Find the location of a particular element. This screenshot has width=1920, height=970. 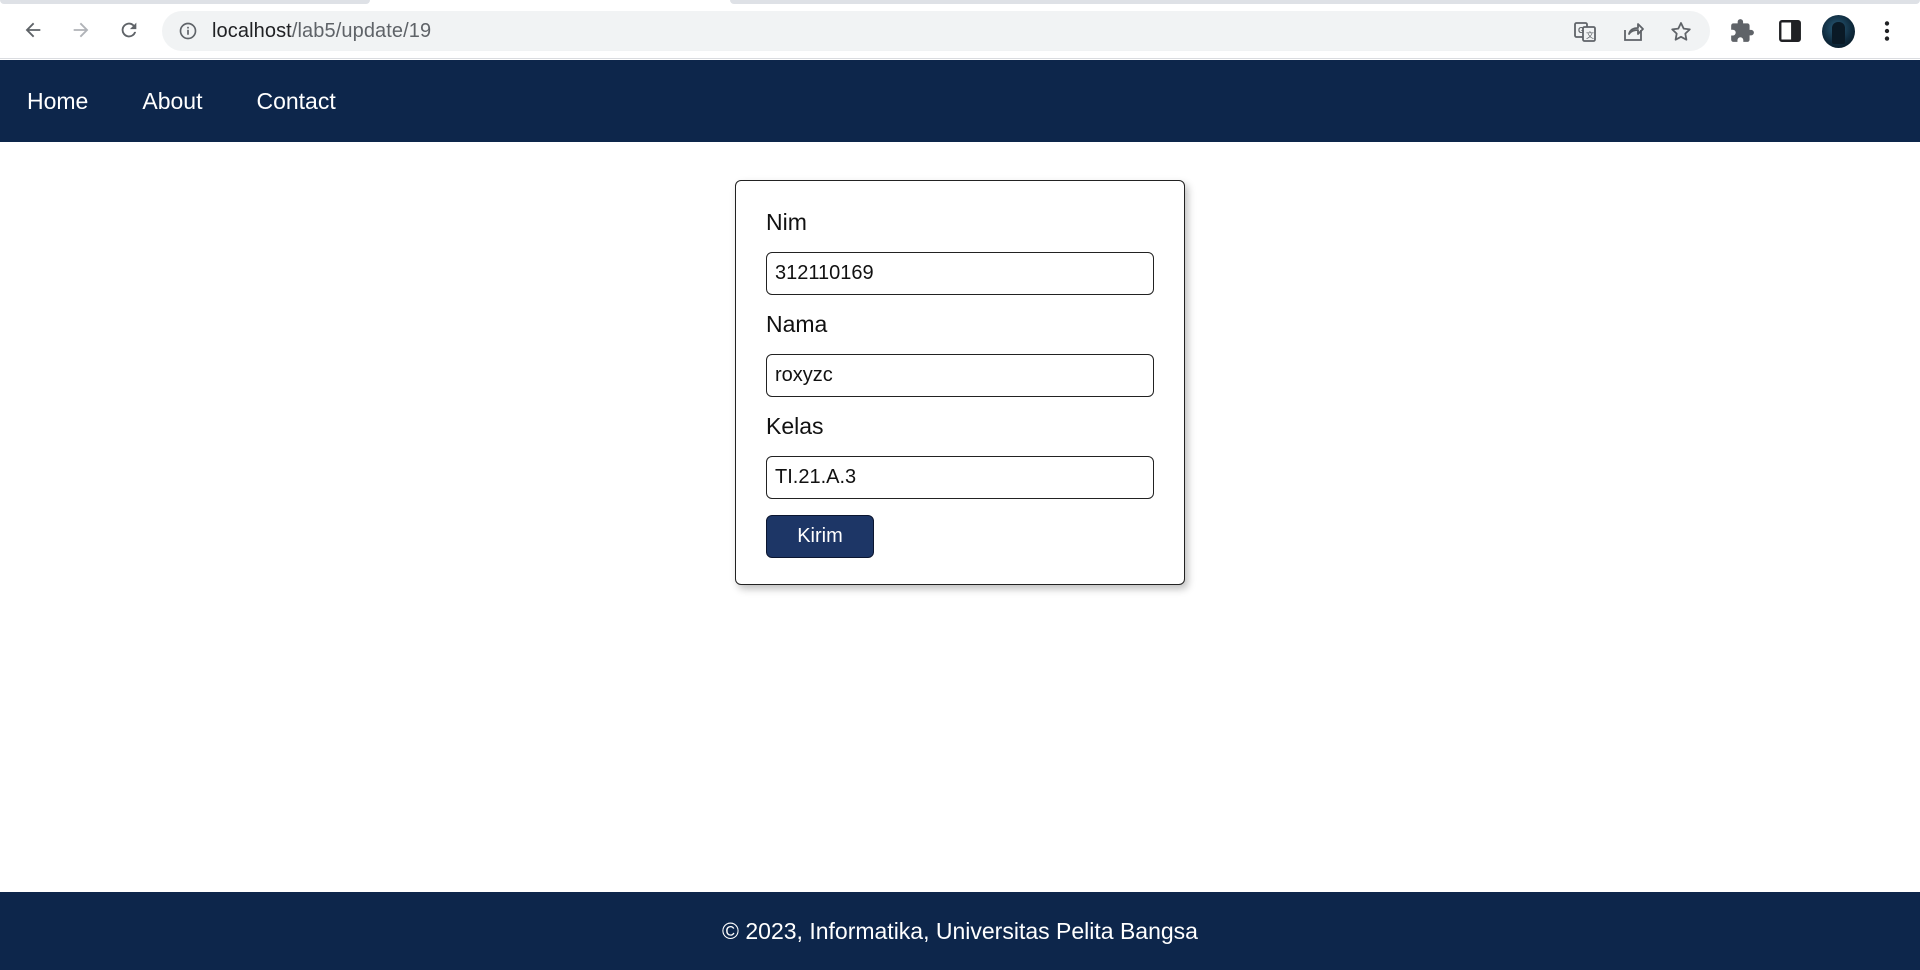

svg-text: 文 is located at coordinates (1590, 35).